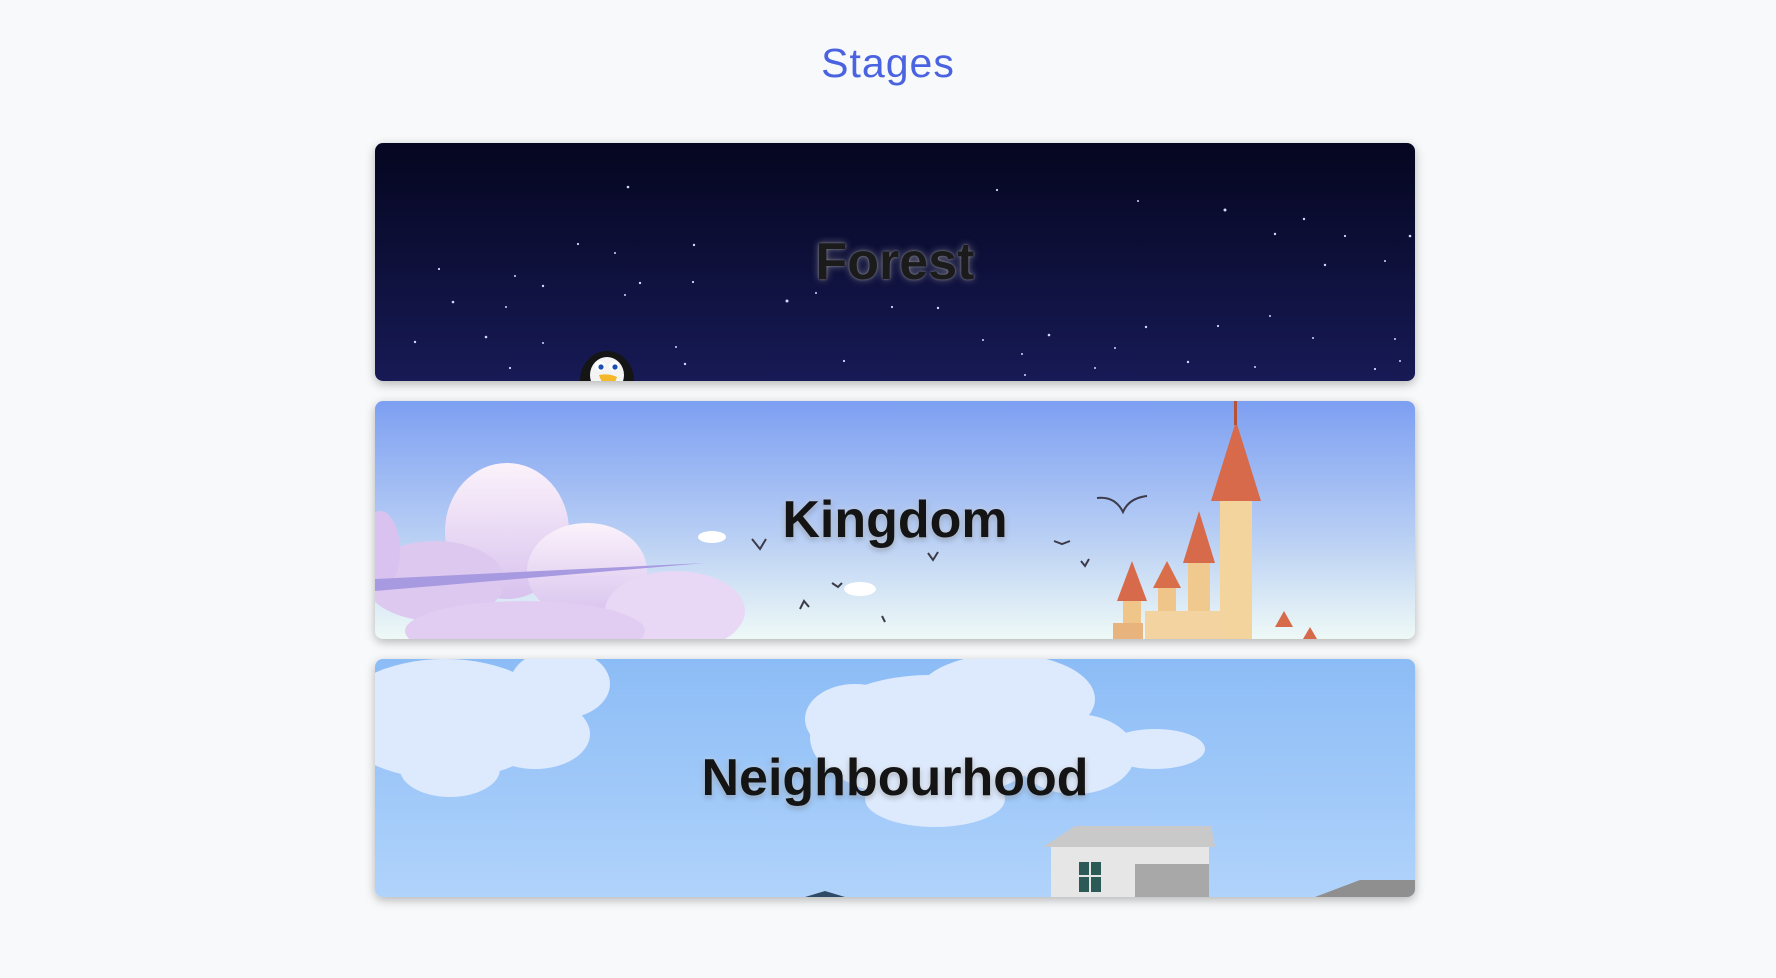 The height and width of the screenshot is (978, 1776). I want to click on stage-card-neighbourhood: Neighbourhood, so click(895, 778).